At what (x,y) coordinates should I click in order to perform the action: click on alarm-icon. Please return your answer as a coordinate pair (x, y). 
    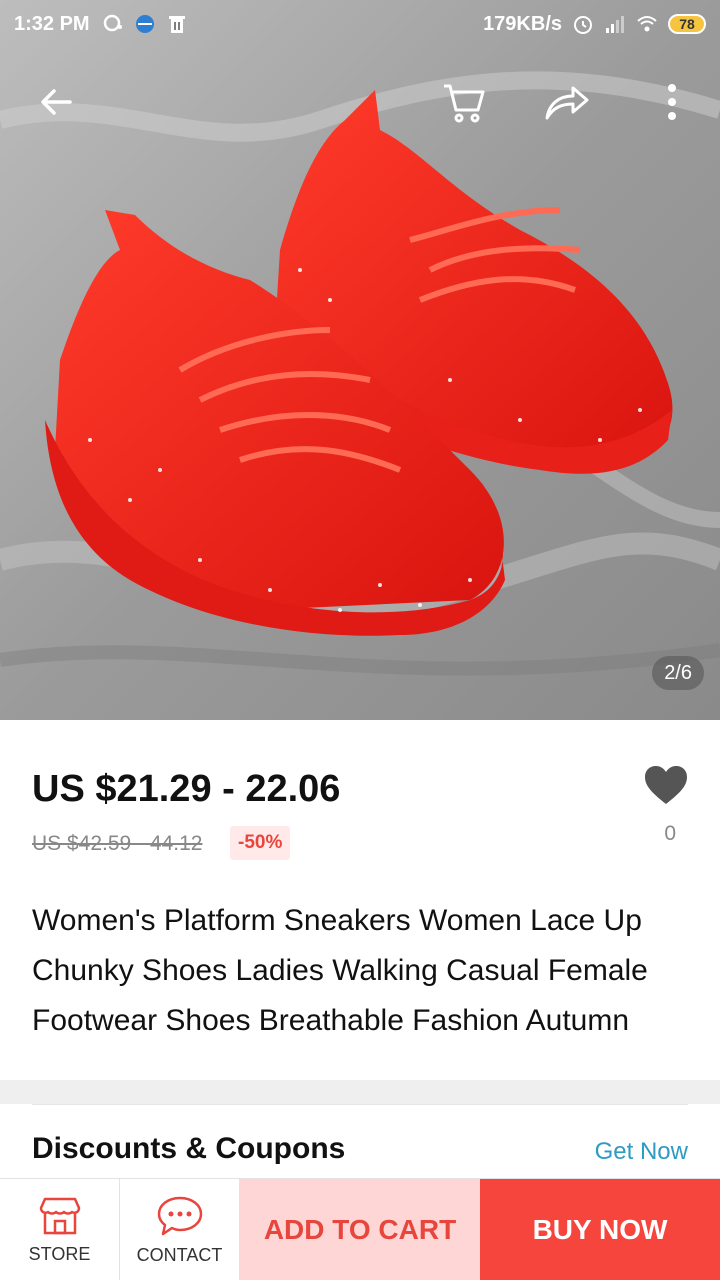
    Looking at the image, I should click on (583, 25).